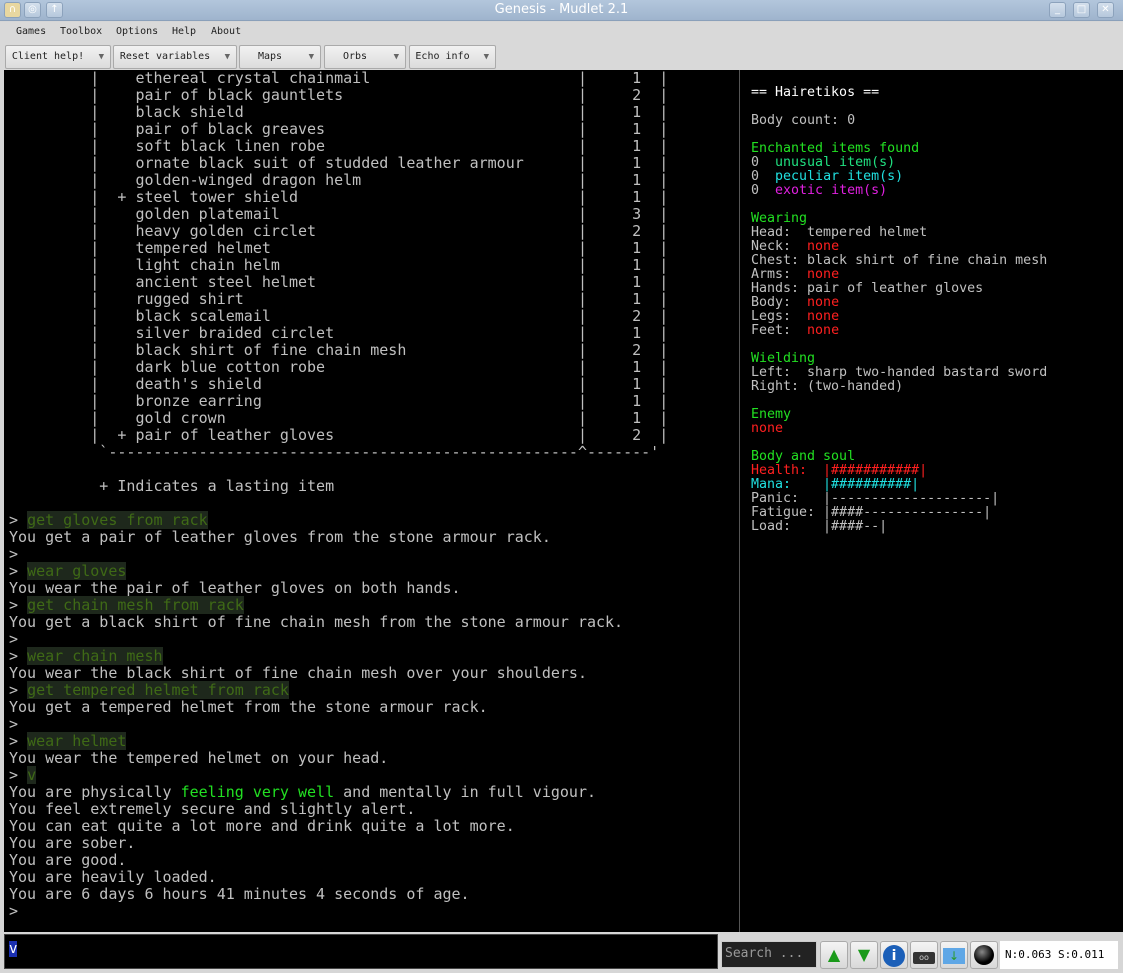 The image size is (1123, 973). Describe the element at coordinates (356, 231) in the screenshot. I see `item-name: heavy golden circlet` at that location.